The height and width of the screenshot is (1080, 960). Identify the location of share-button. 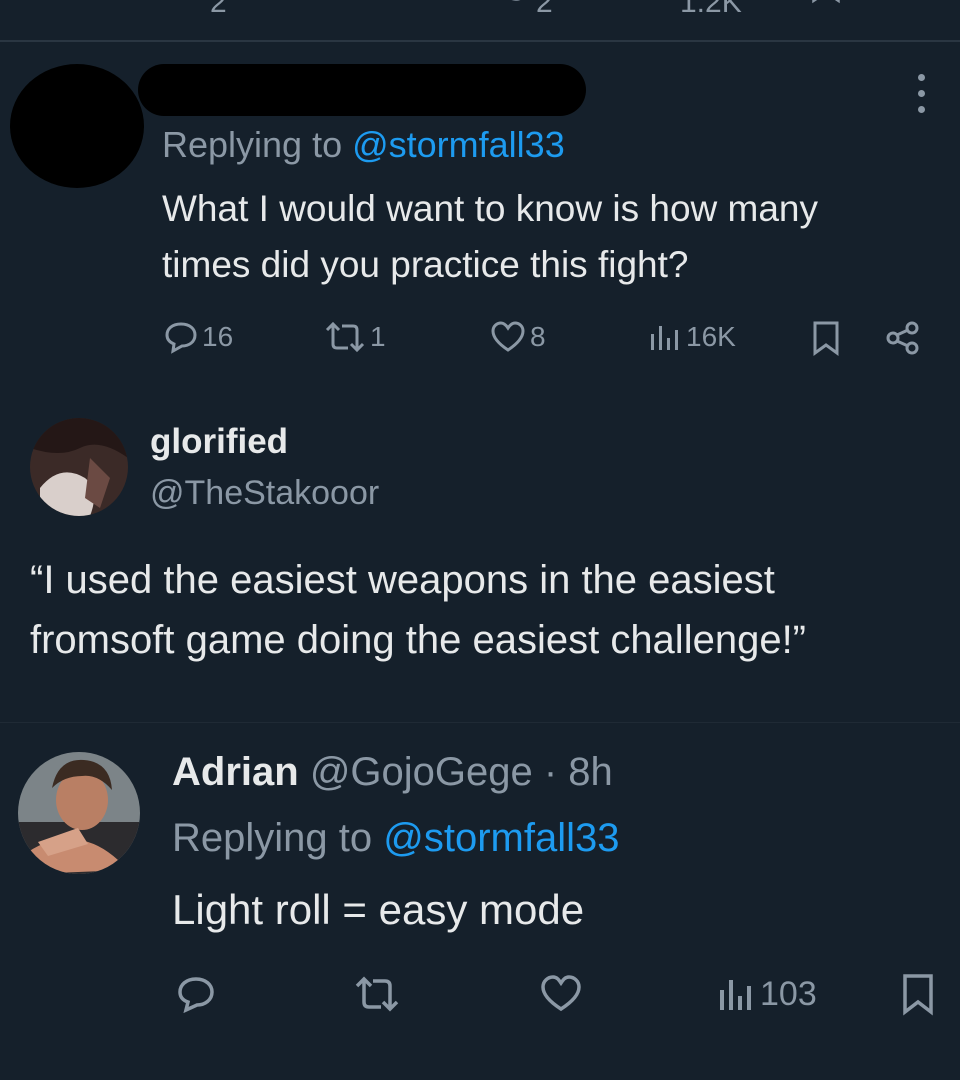
(903, 338).